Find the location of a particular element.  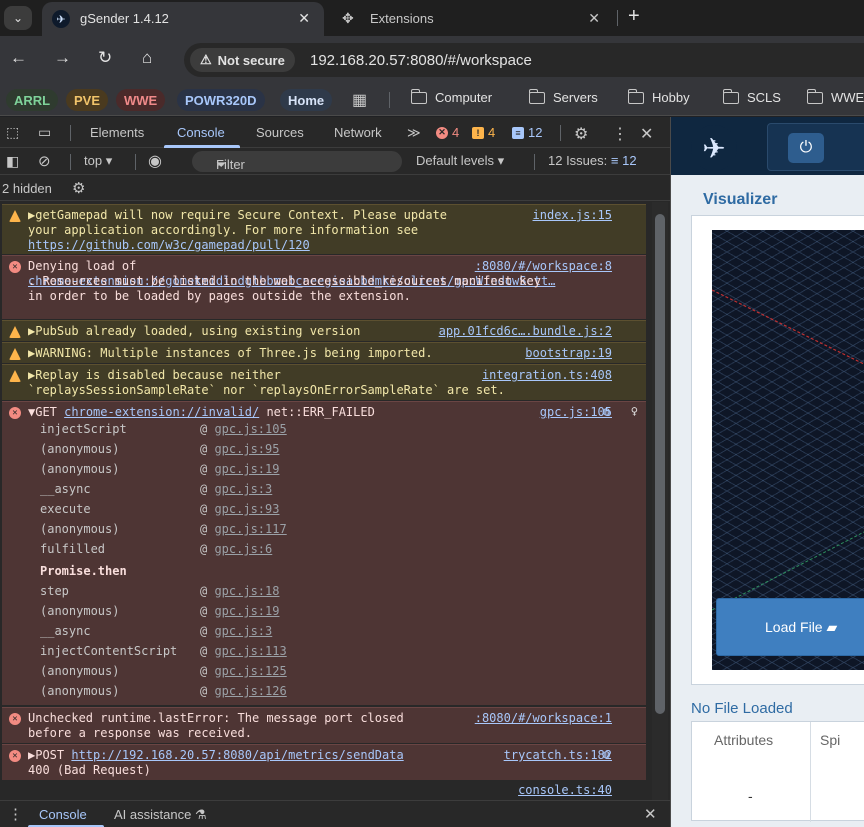

apps-grid-icon: ▦ is located at coordinates (359, 100).